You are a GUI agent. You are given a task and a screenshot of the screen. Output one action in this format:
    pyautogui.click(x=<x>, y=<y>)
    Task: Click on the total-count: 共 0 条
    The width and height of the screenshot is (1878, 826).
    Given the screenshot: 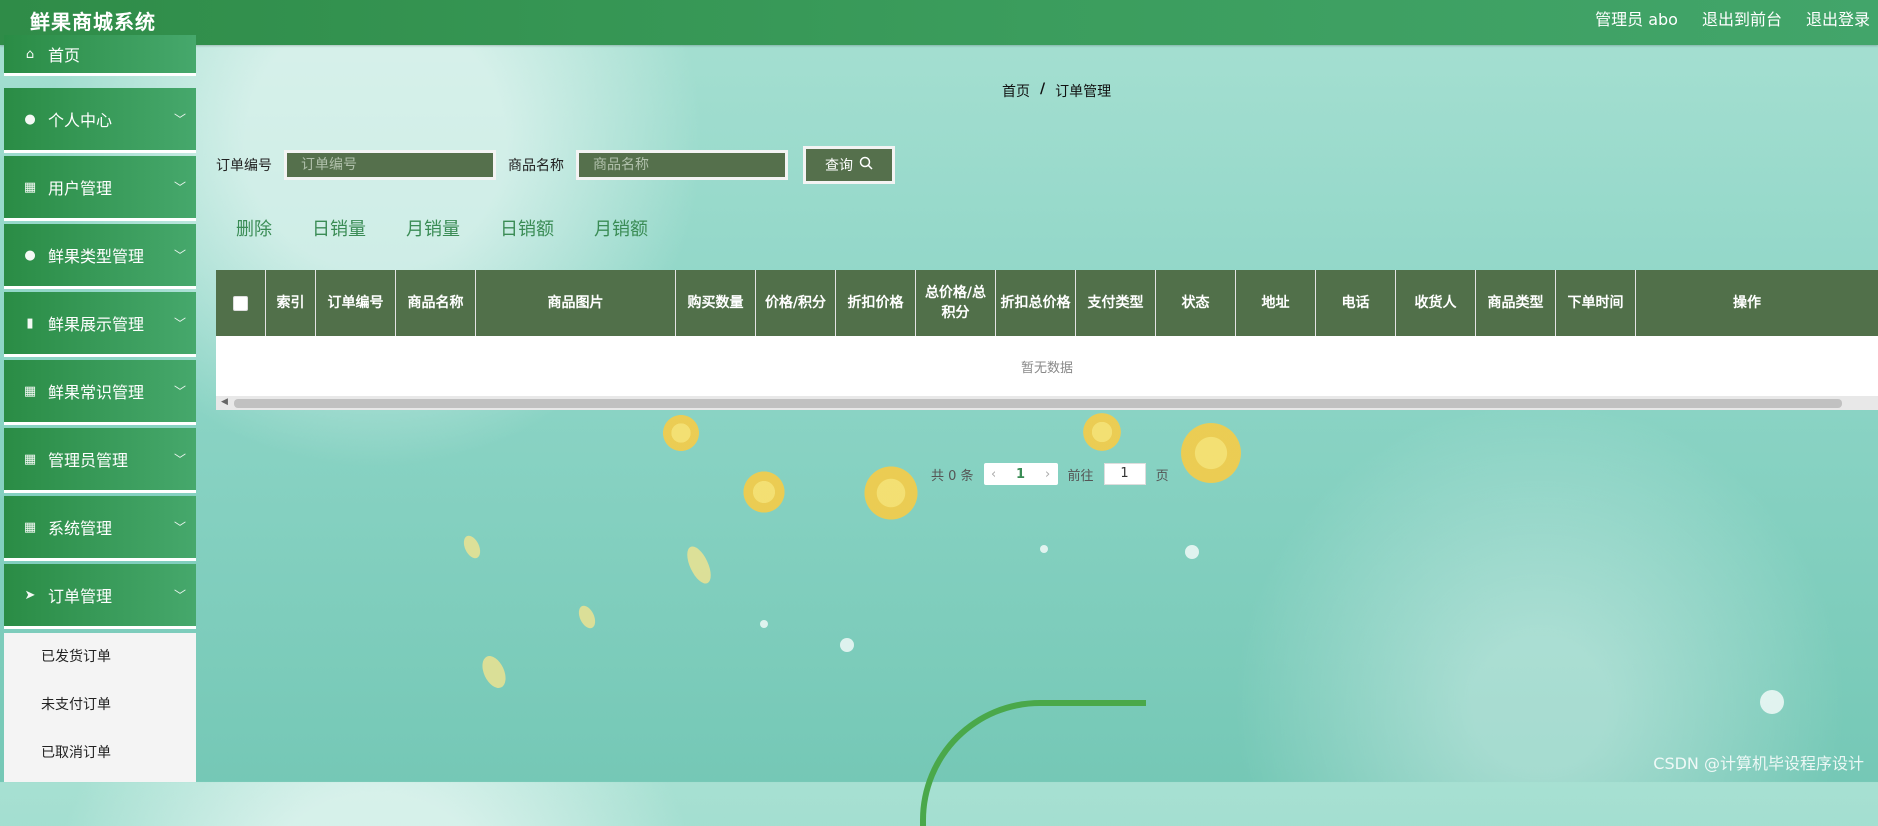 What is the action you would take?
    pyautogui.click(x=952, y=476)
    